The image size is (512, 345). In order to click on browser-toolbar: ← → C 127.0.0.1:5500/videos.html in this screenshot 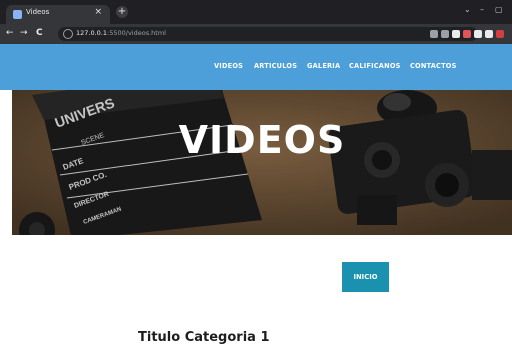, I will do `click(256, 34)`.